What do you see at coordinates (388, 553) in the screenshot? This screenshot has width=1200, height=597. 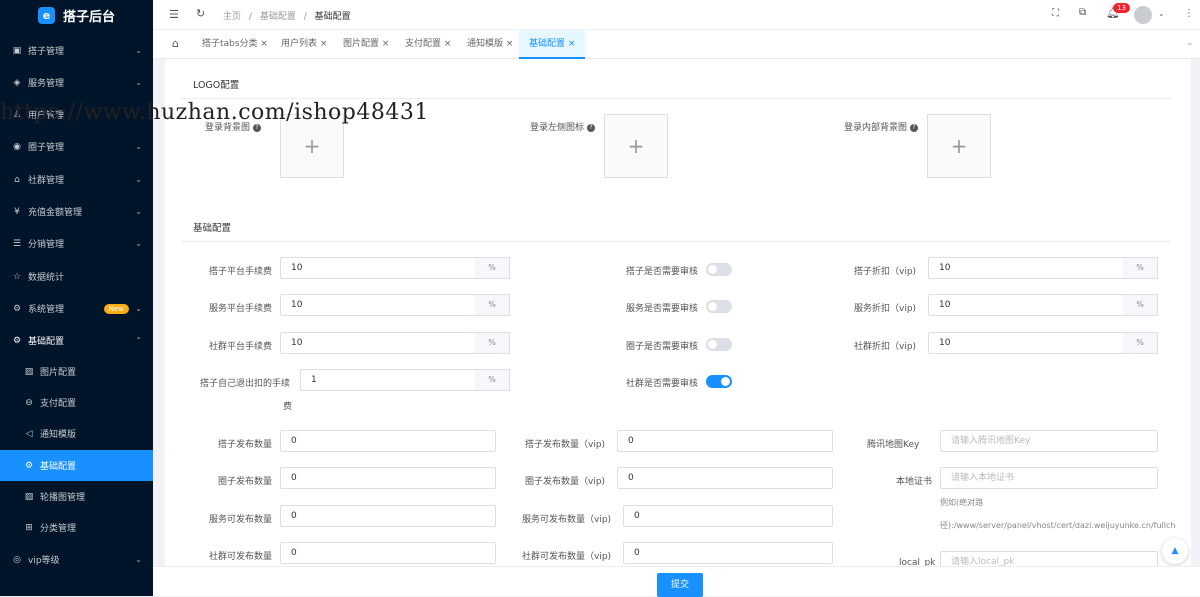 I see `community-publish-count-input: 0` at bounding box center [388, 553].